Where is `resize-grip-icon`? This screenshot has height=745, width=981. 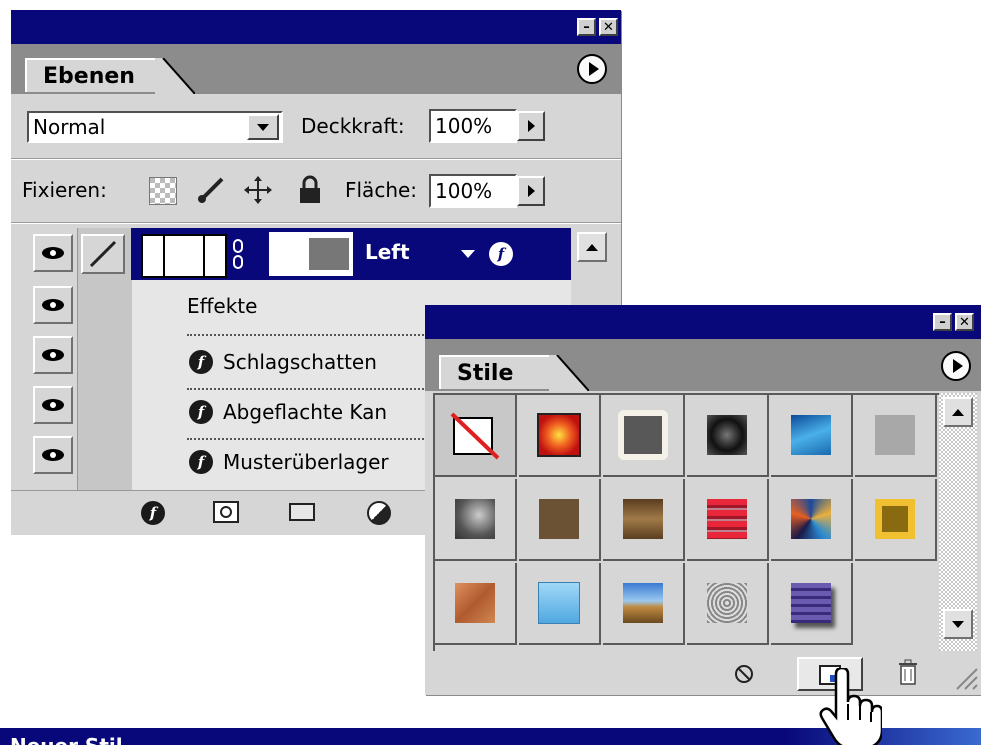 resize-grip-icon is located at coordinates (966, 678).